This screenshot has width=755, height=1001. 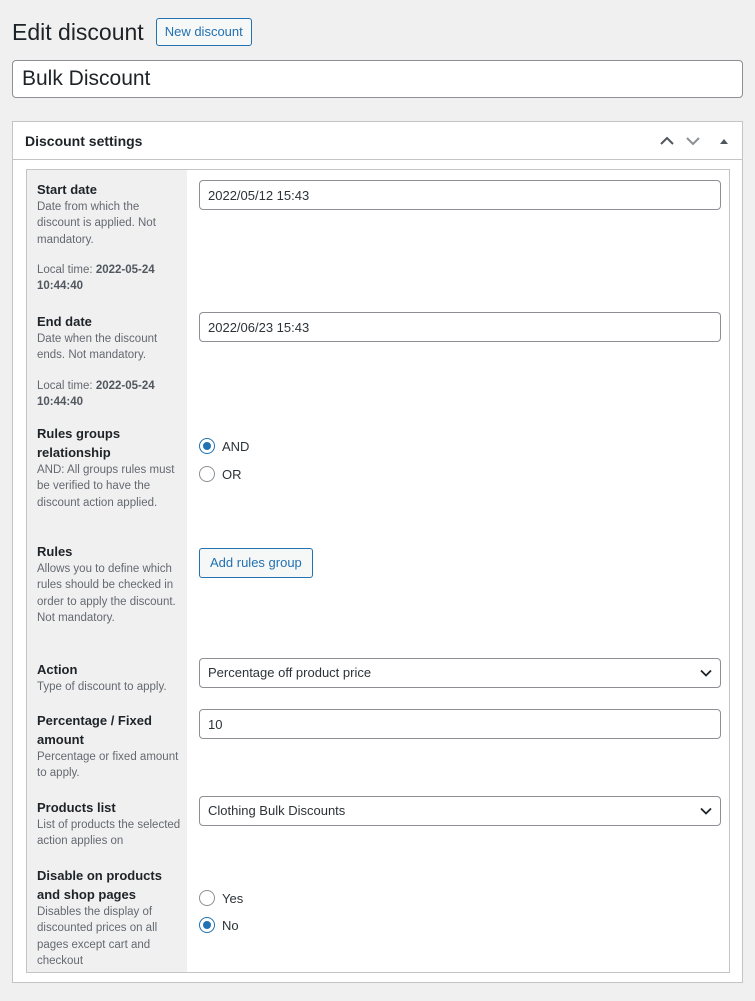 I want to click on start-date-local-time: Local time: 2022-05-24 10:44:40, so click(x=109, y=278).